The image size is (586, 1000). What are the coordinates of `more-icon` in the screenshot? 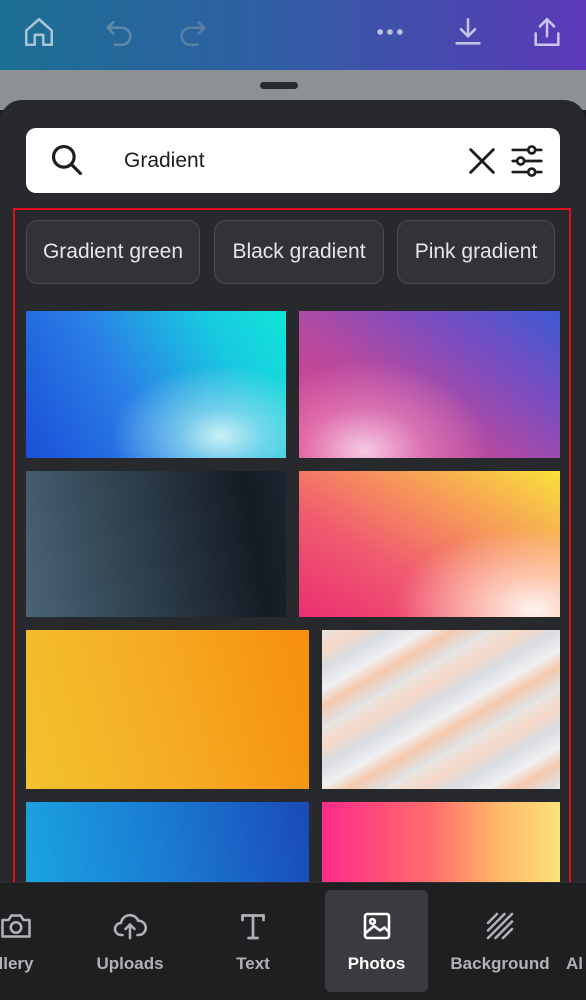 It's located at (390, 32).